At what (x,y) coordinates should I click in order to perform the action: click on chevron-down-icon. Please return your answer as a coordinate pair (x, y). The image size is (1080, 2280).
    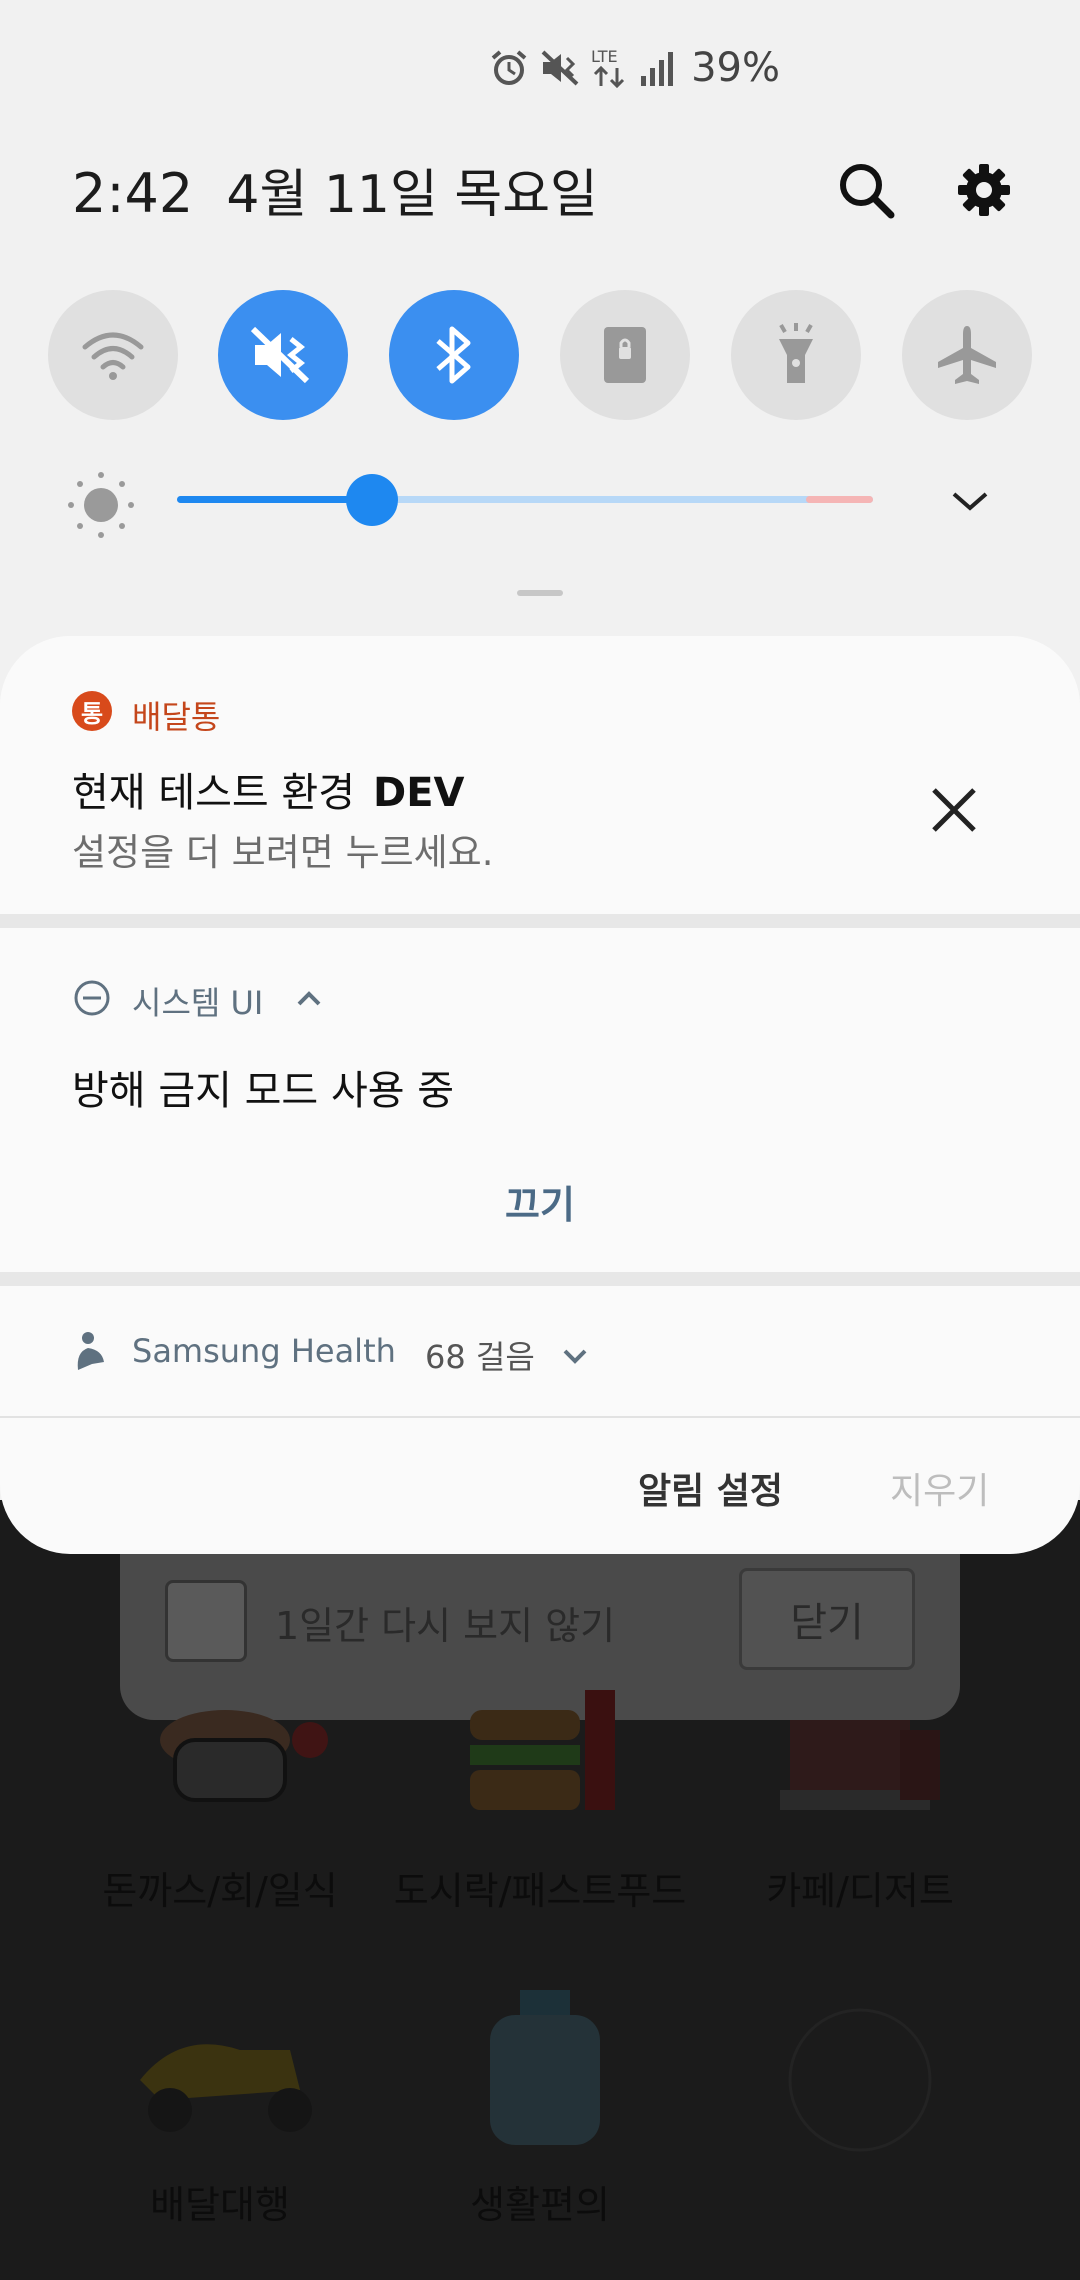
    Looking at the image, I should click on (575, 1356).